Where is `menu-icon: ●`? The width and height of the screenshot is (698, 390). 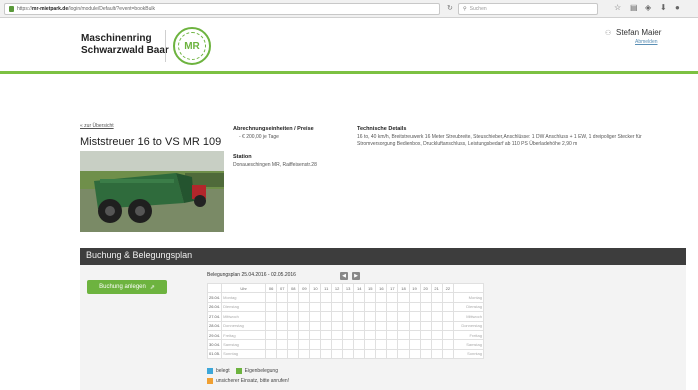 menu-icon: ● is located at coordinates (677, 7).